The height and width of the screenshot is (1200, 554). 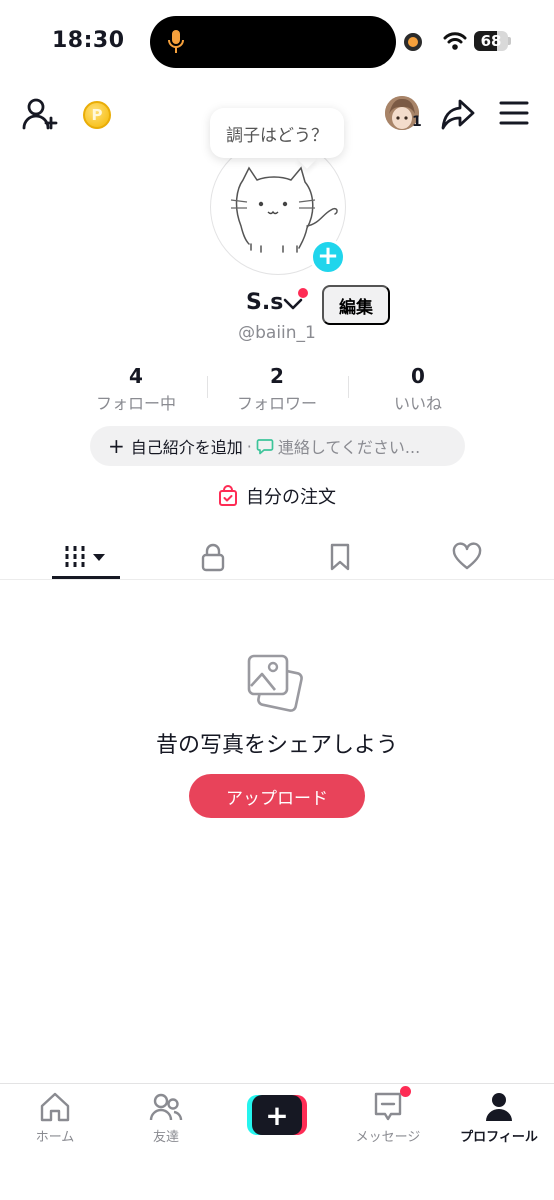 I want to click on tab-videos, so click(x=86, y=557).